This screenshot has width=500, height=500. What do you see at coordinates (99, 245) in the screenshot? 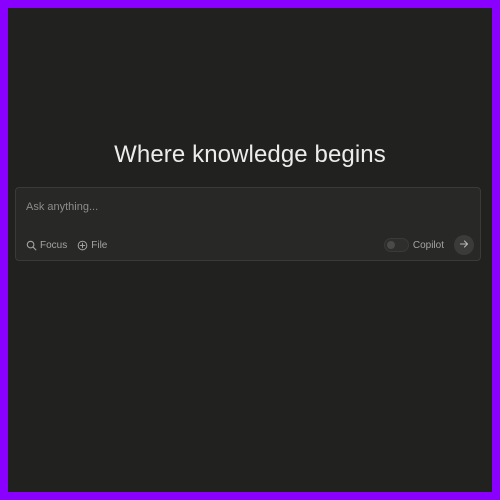
I see `file-label: File` at bounding box center [99, 245].